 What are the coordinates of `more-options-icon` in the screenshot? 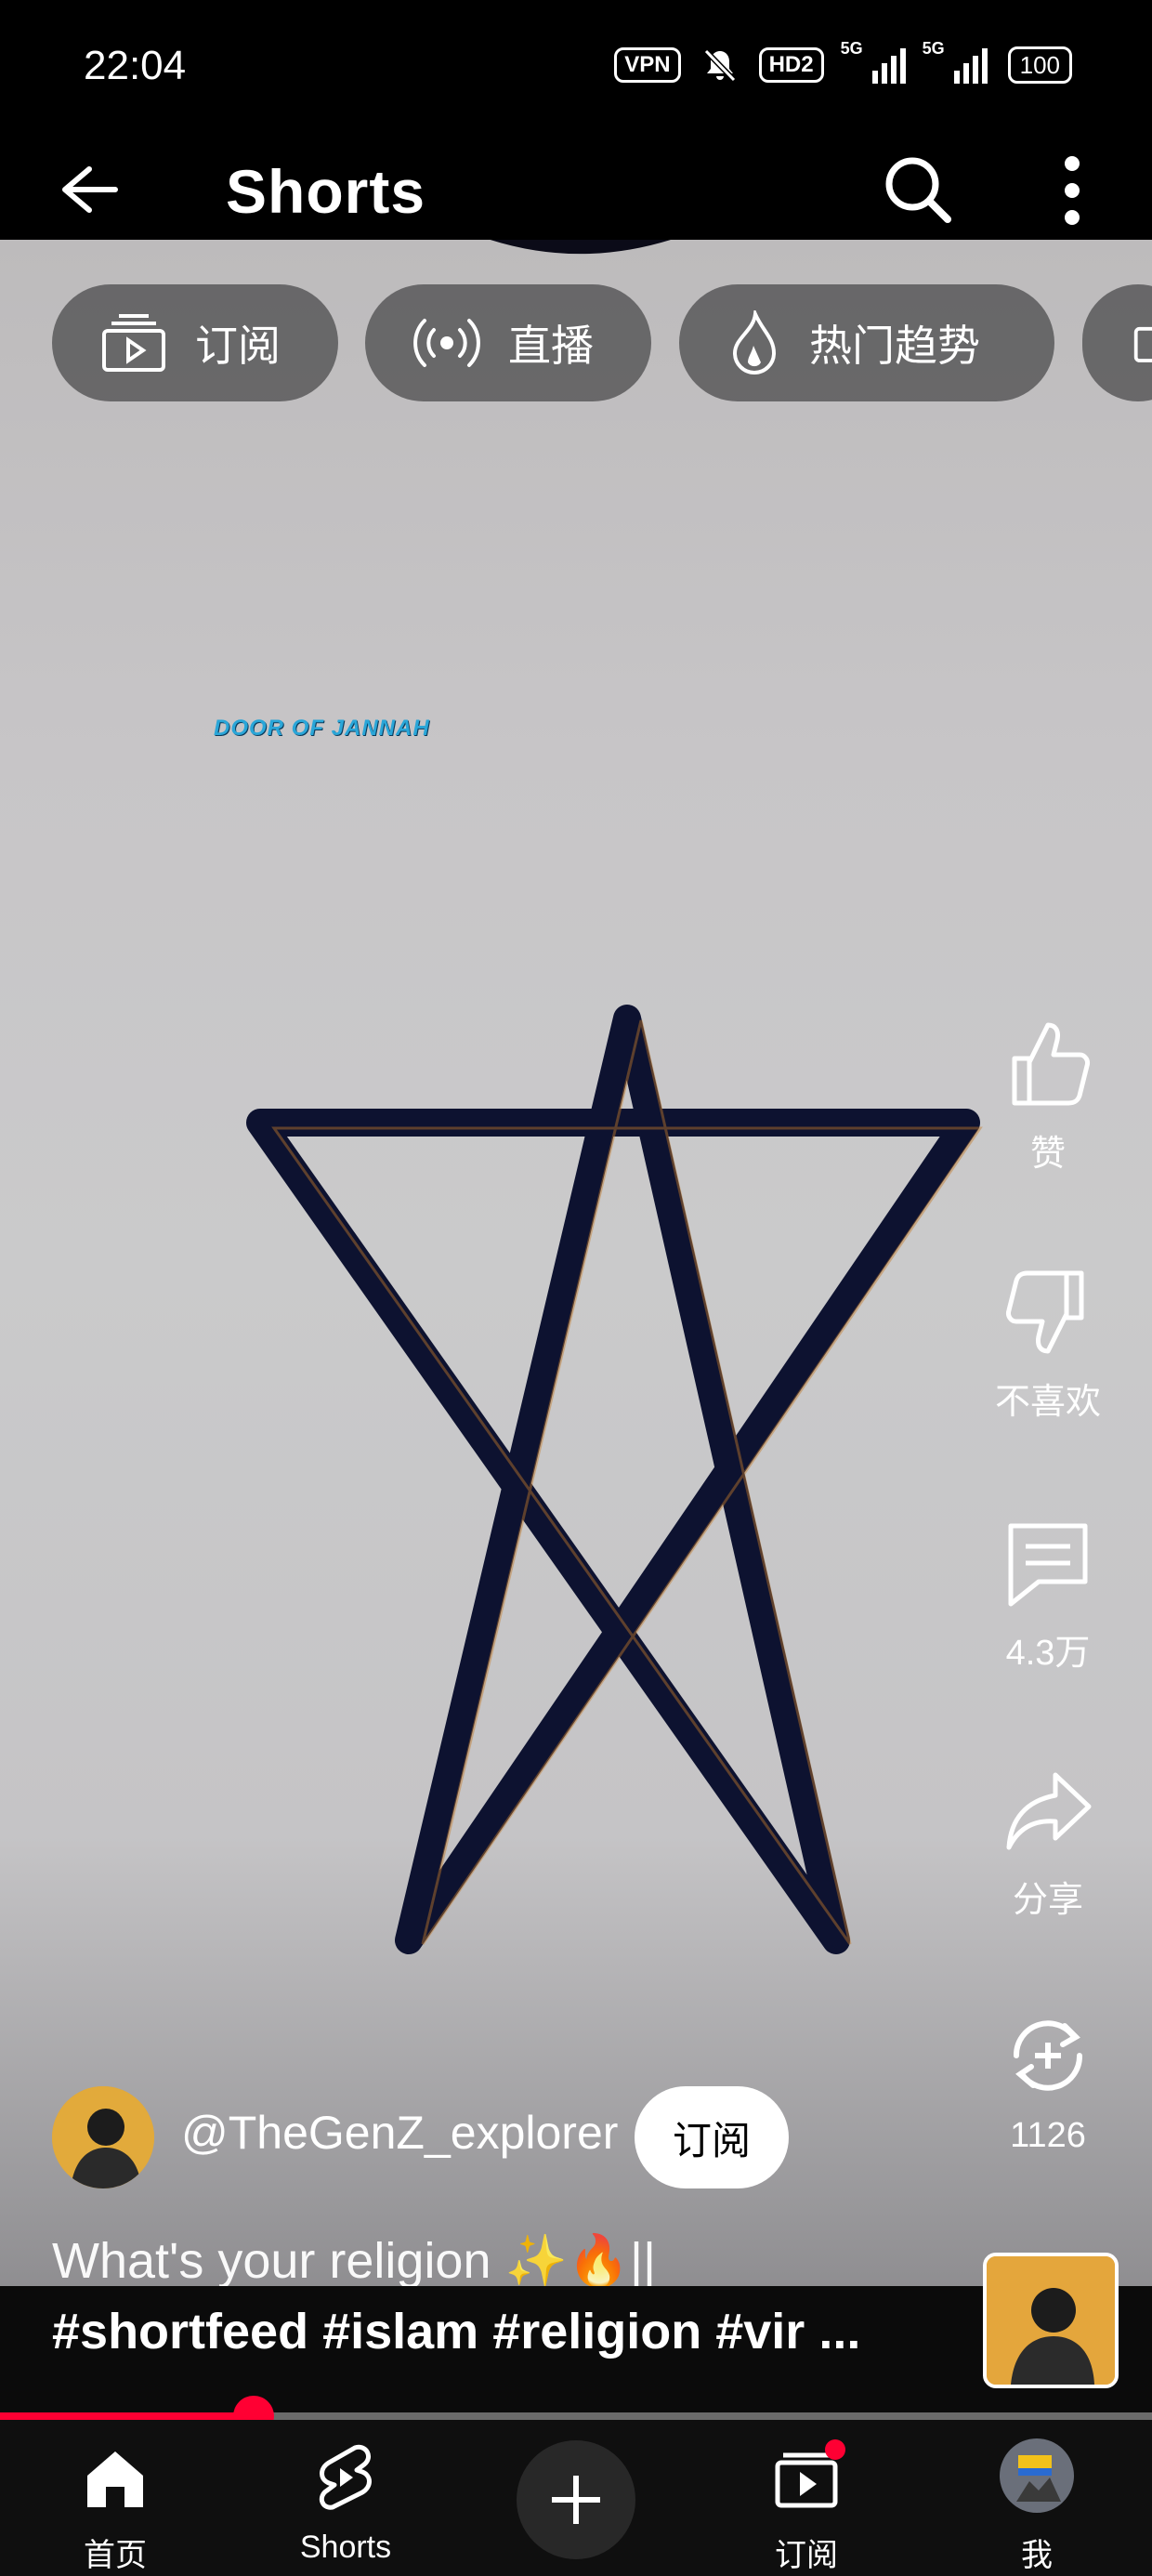 It's located at (1072, 190).